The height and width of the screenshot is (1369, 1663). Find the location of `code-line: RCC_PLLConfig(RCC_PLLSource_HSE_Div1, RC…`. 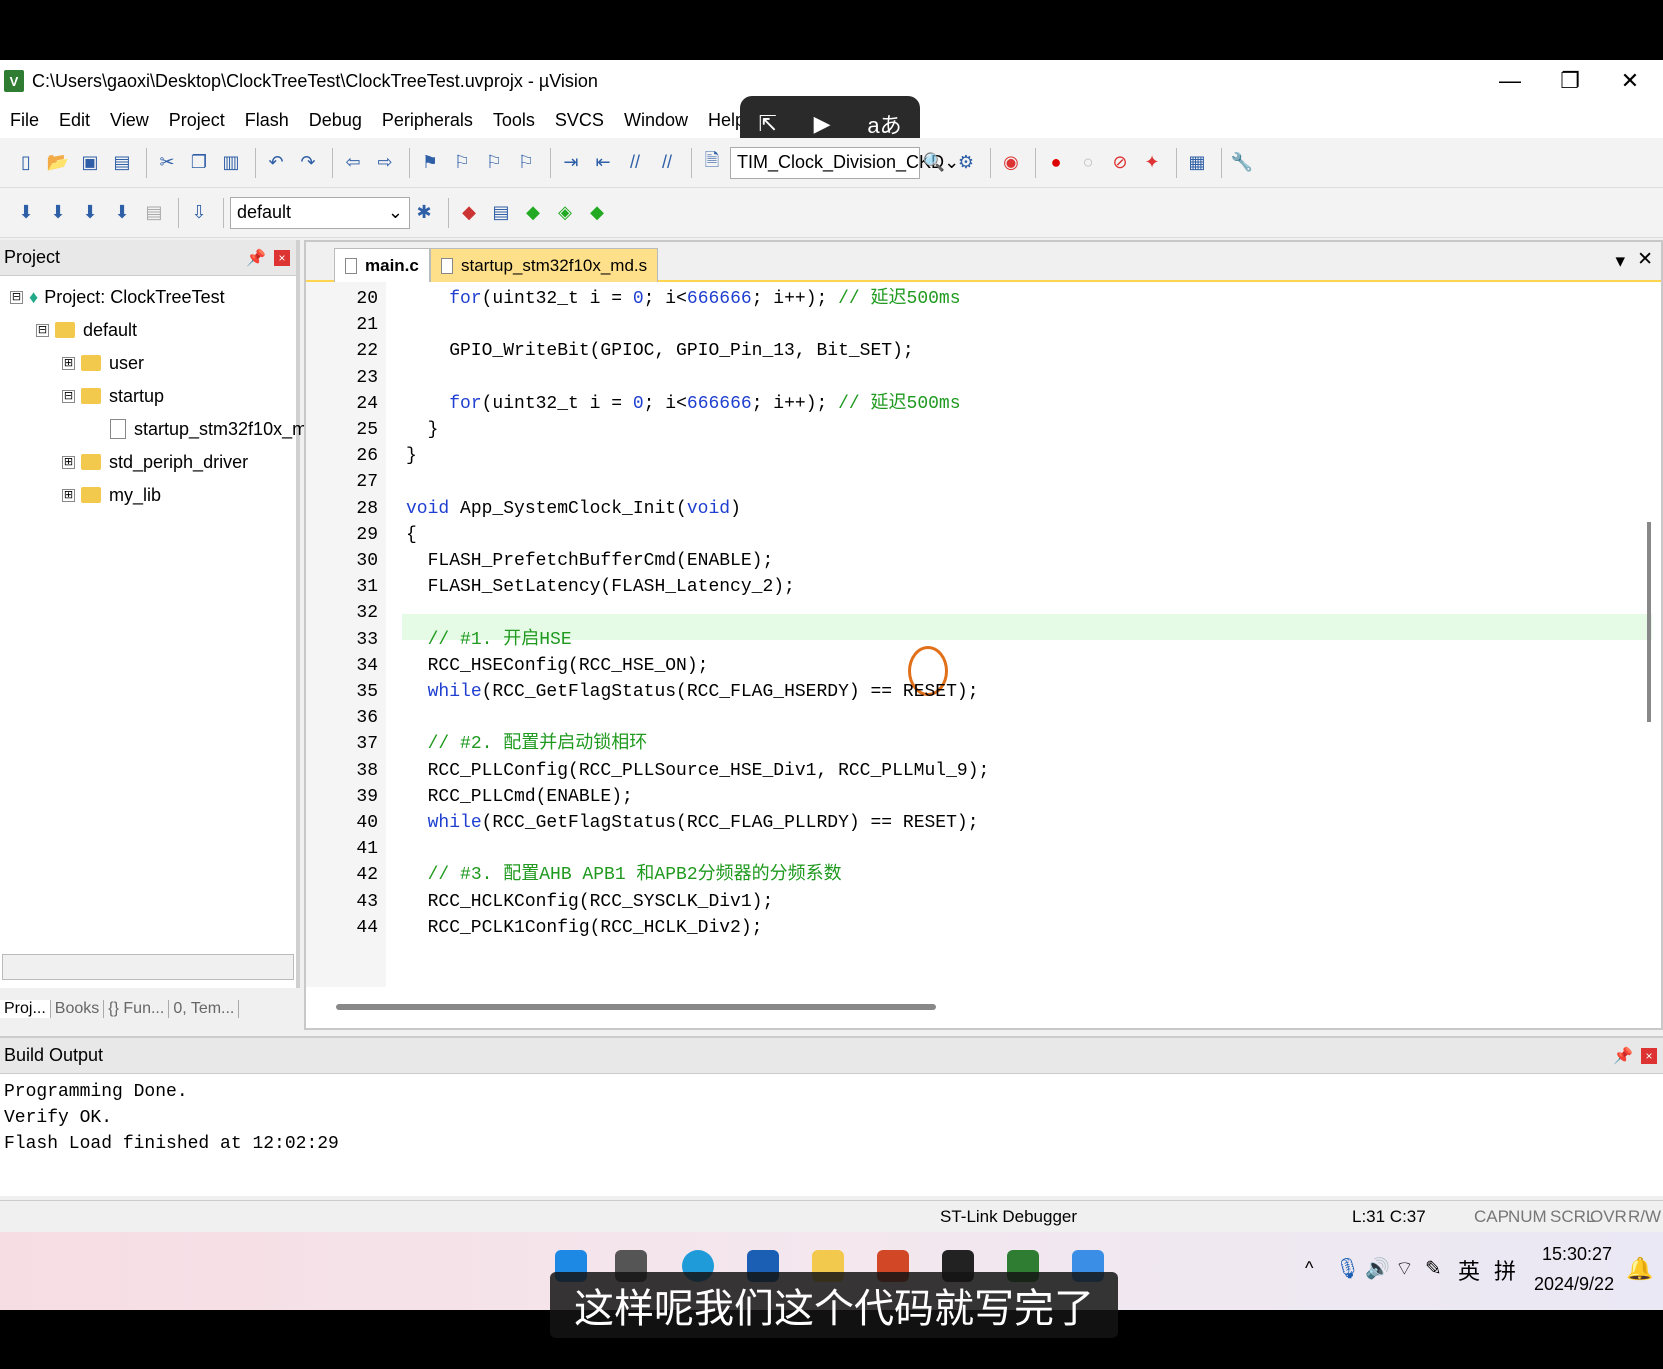

code-line: RCC_PLLConfig(RCC_PLLSource_HSE_Div1, RC… is located at coordinates (698, 771).